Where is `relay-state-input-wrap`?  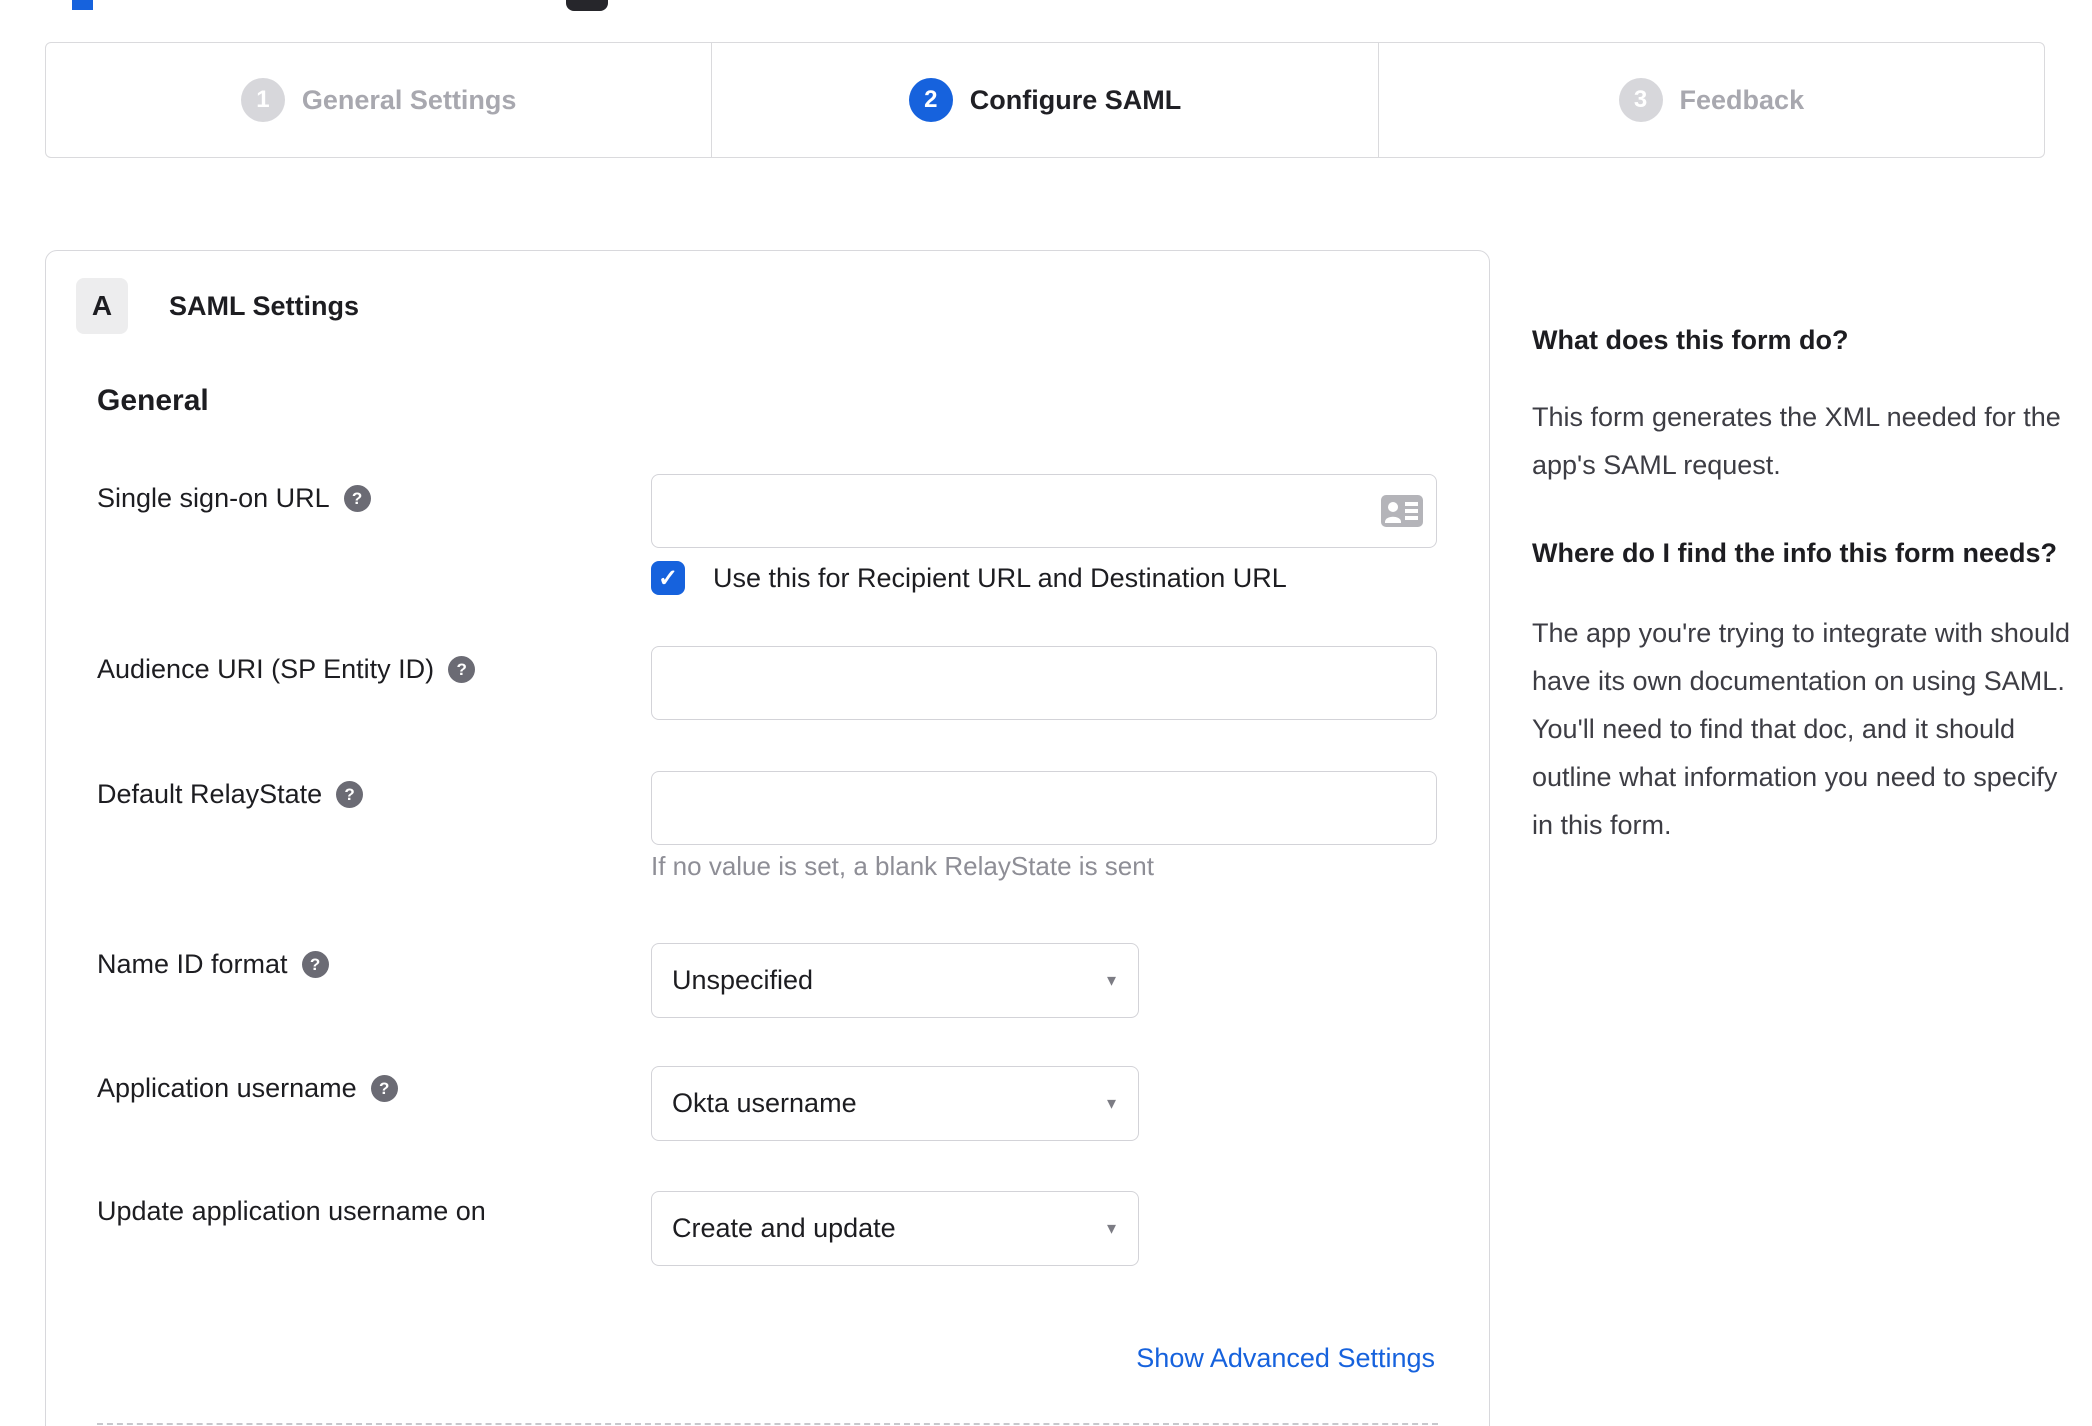 relay-state-input-wrap is located at coordinates (1044, 808).